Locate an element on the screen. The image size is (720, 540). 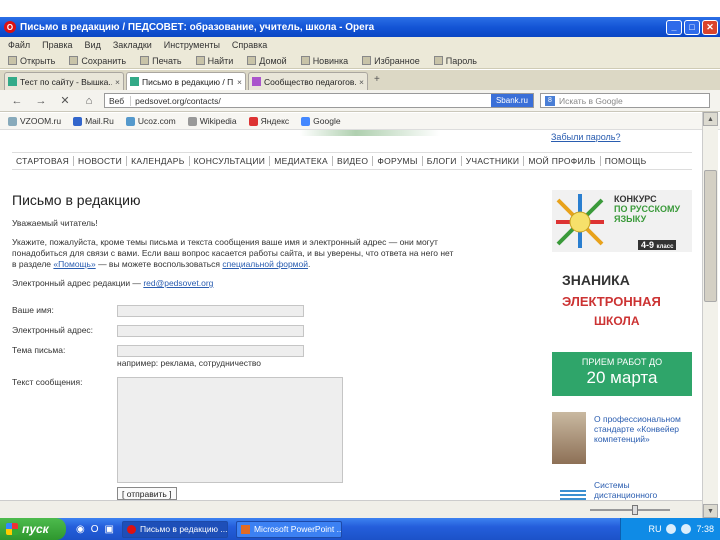
opera-icon: O is located at coordinates (95, 529).